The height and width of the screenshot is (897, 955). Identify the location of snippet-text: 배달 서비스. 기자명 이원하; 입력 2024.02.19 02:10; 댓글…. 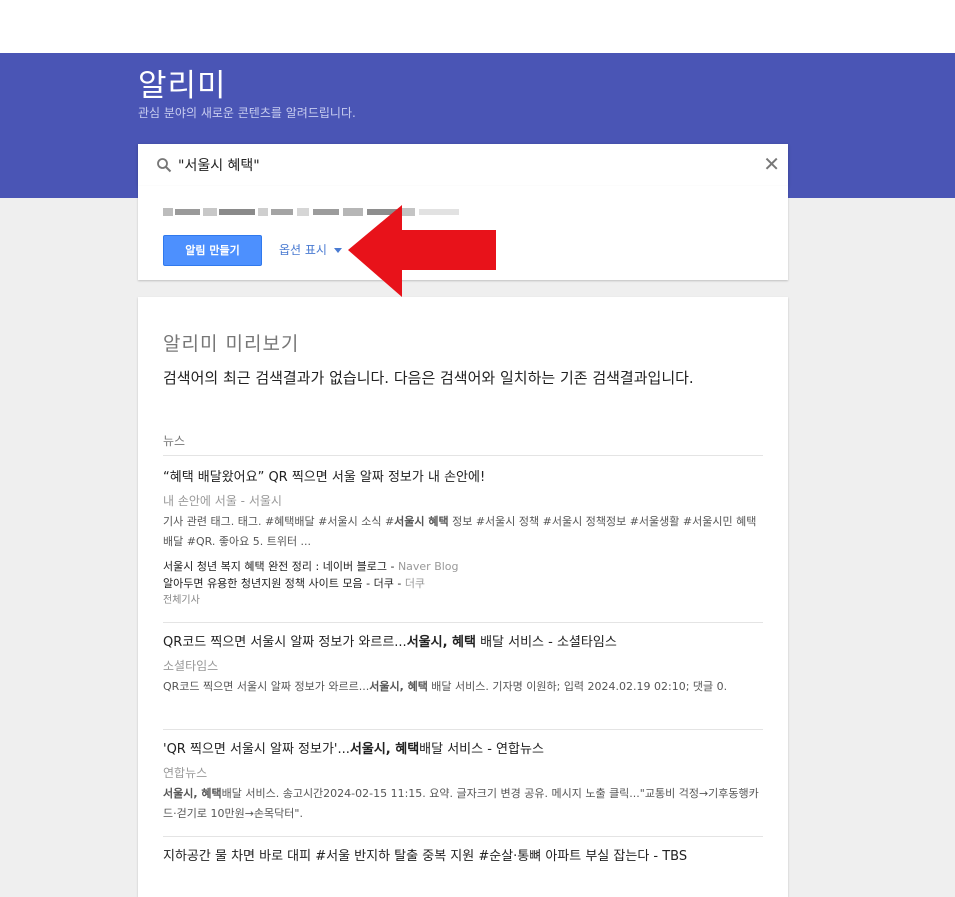
(577, 686).